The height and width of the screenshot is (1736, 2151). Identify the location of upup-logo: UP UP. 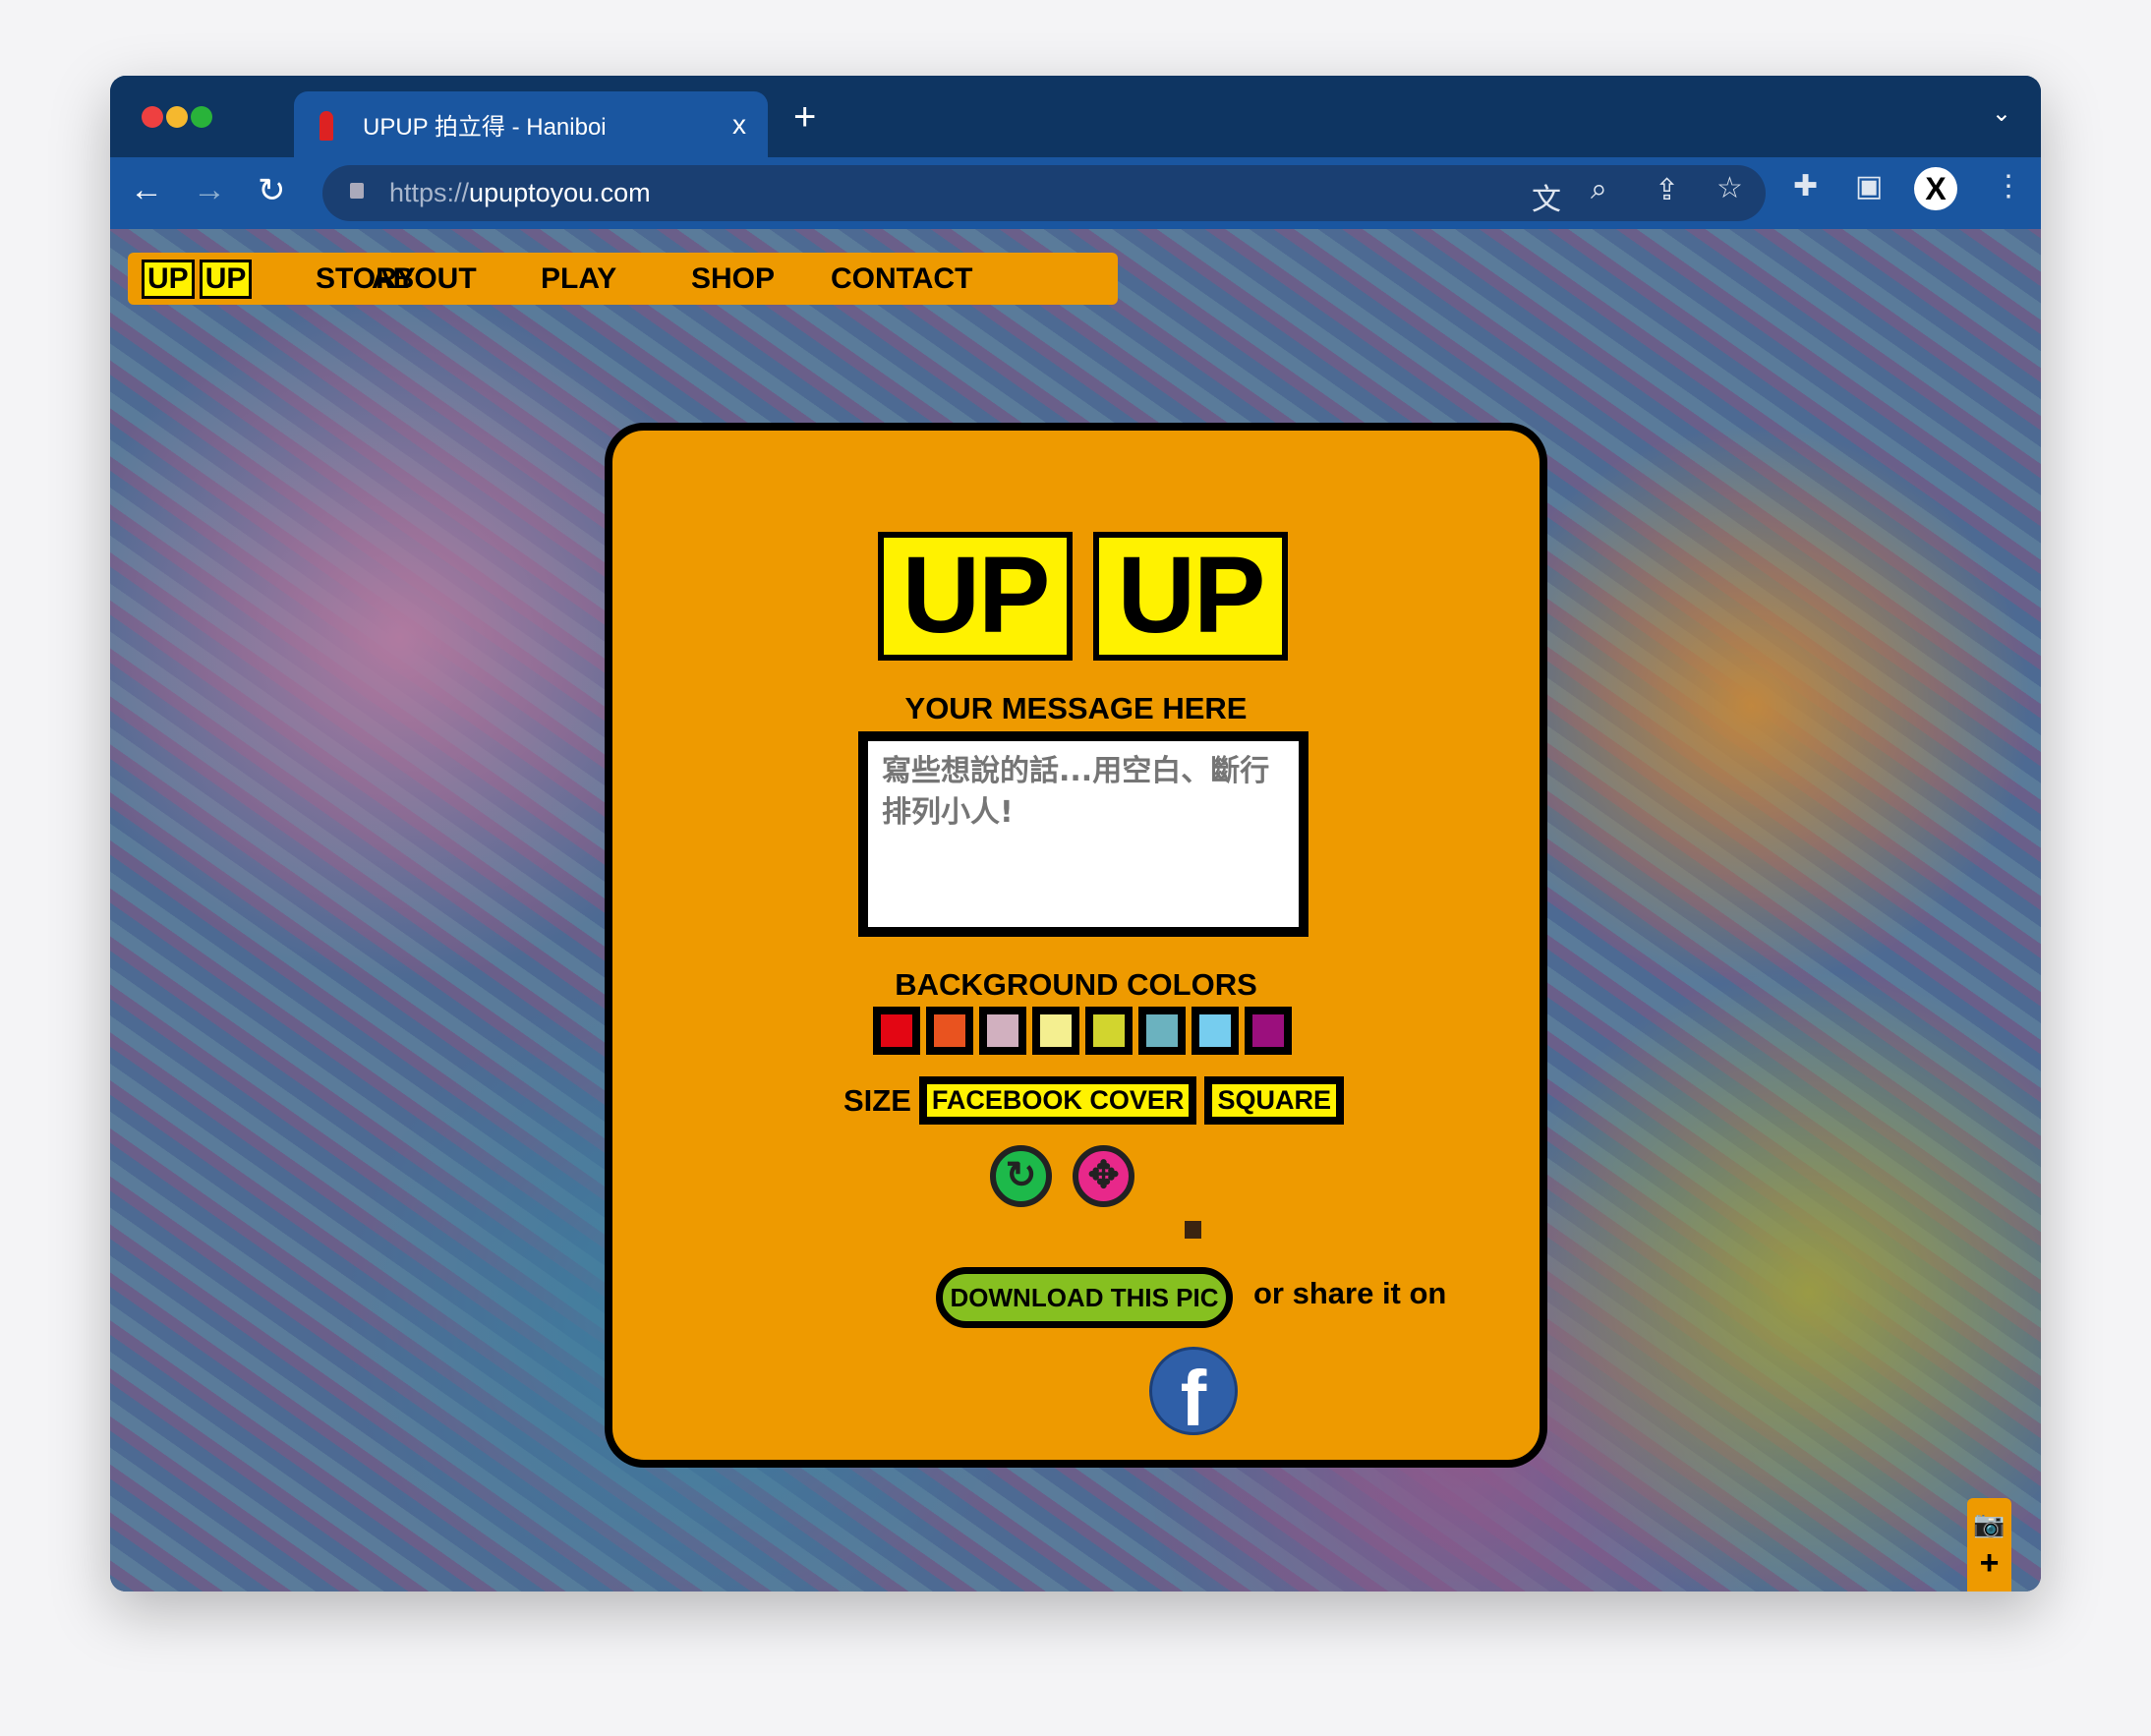
(1083, 596).